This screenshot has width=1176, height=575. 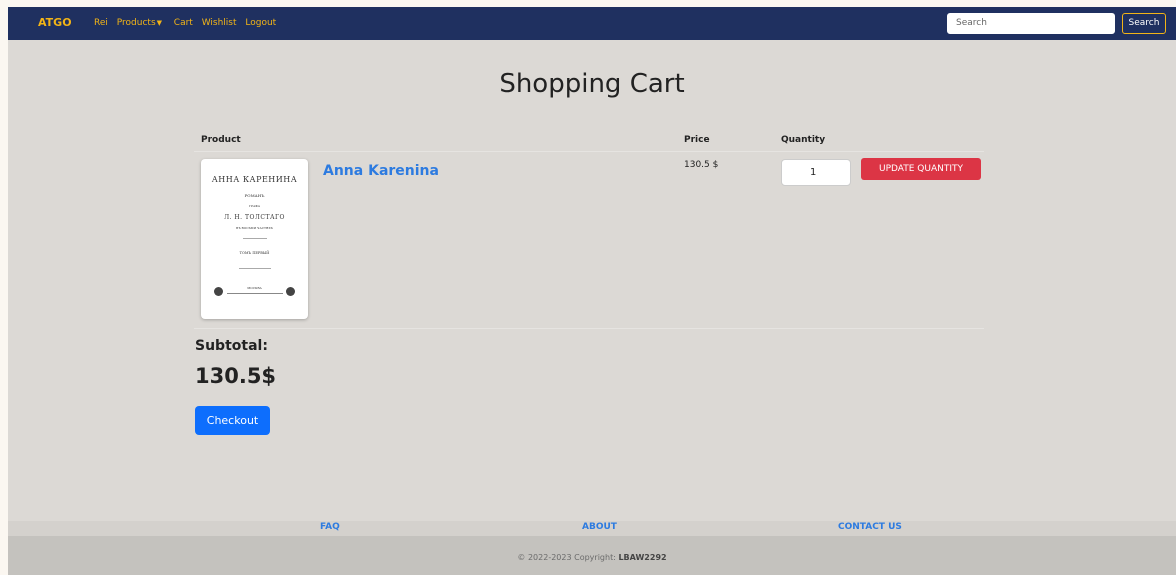 I want to click on nav-links: Rei Products▼ Cart Wishlist Logout, so click(x=188, y=23).